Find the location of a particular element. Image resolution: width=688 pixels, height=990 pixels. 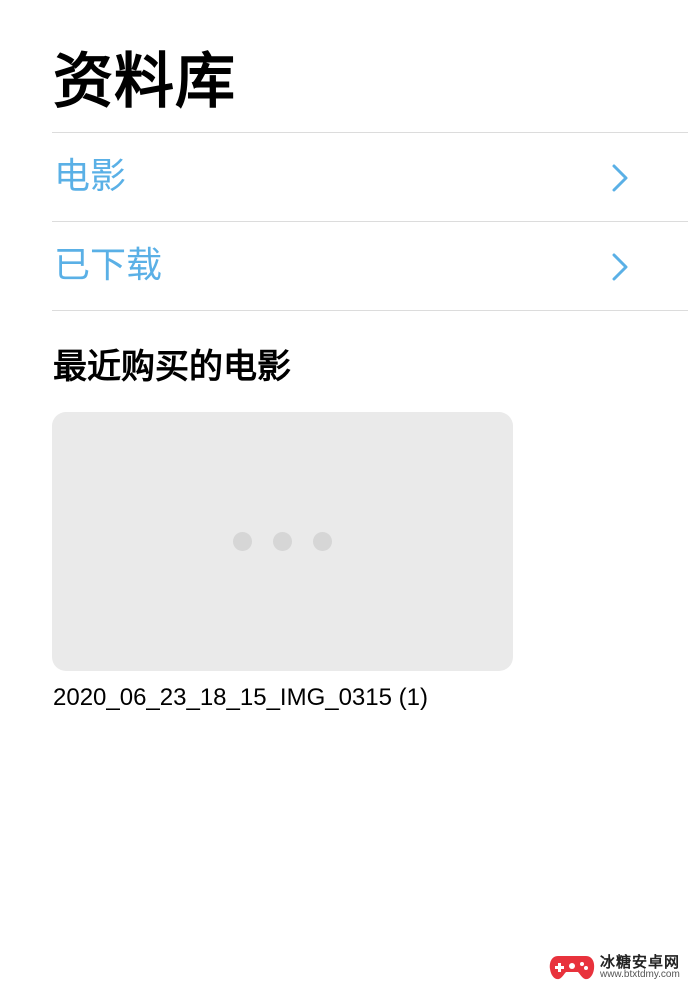

watermark: 冰糖安卓网 www.btxtdmy.com is located at coordinates (614, 967).